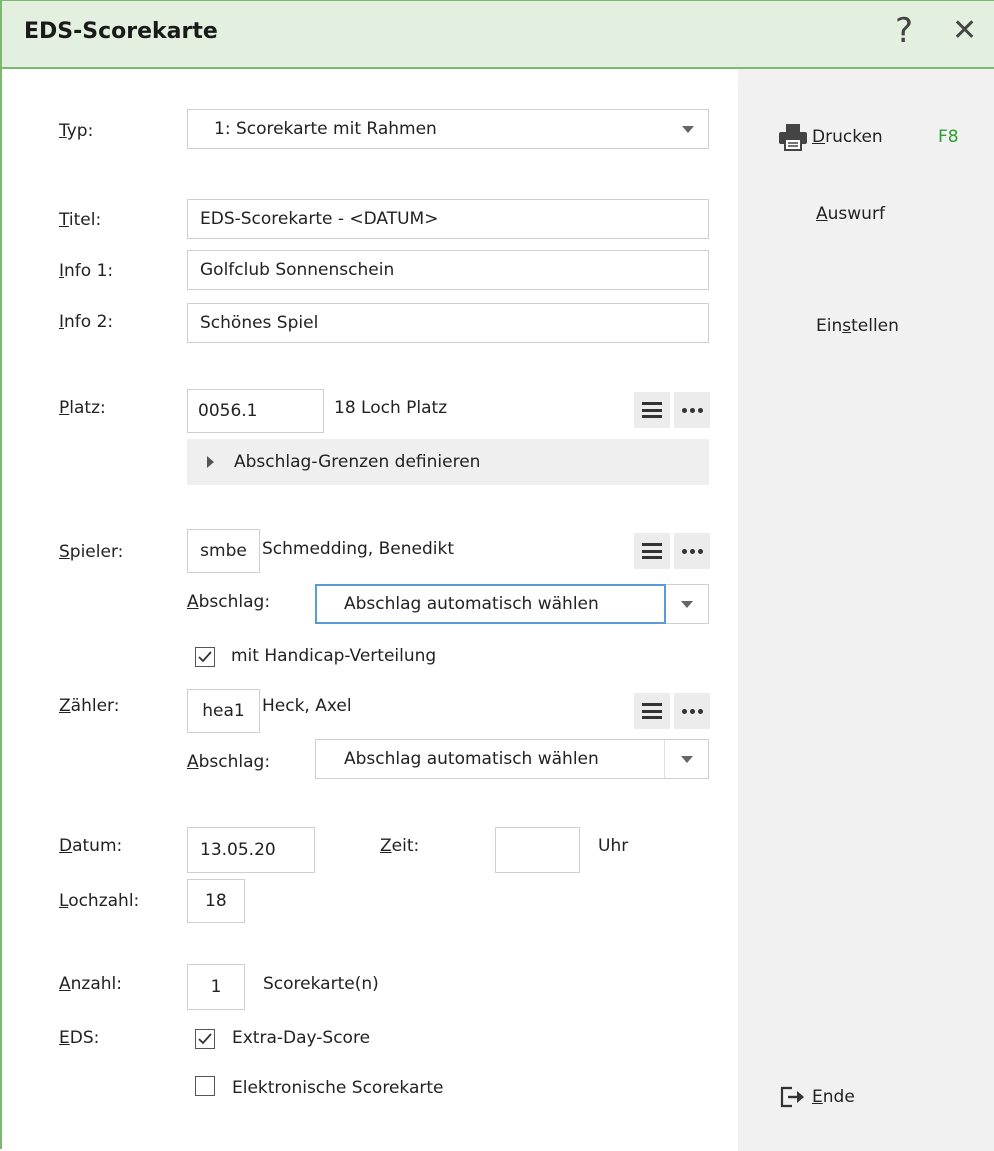  I want to click on spieler-abschlag-label: Abschlag:, so click(229, 602).